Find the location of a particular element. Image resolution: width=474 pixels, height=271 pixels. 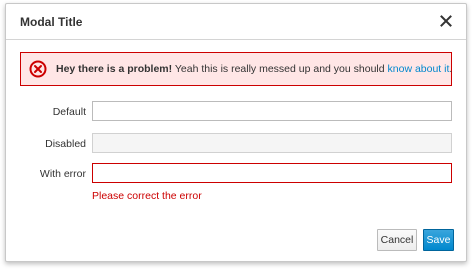

close-button is located at coordinates (446, 21).